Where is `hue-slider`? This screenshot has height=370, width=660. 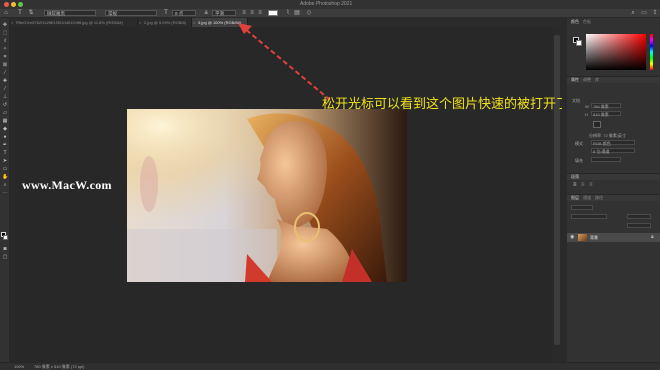
hue-slider is located at coordinates (651, 52).